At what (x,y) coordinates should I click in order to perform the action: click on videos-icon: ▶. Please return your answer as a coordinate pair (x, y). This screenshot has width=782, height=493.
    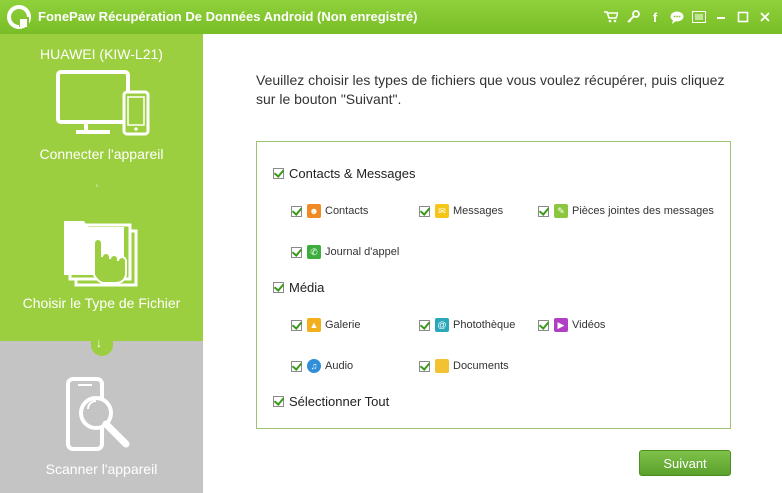
    Looking at the image, I should click on (561, 325).